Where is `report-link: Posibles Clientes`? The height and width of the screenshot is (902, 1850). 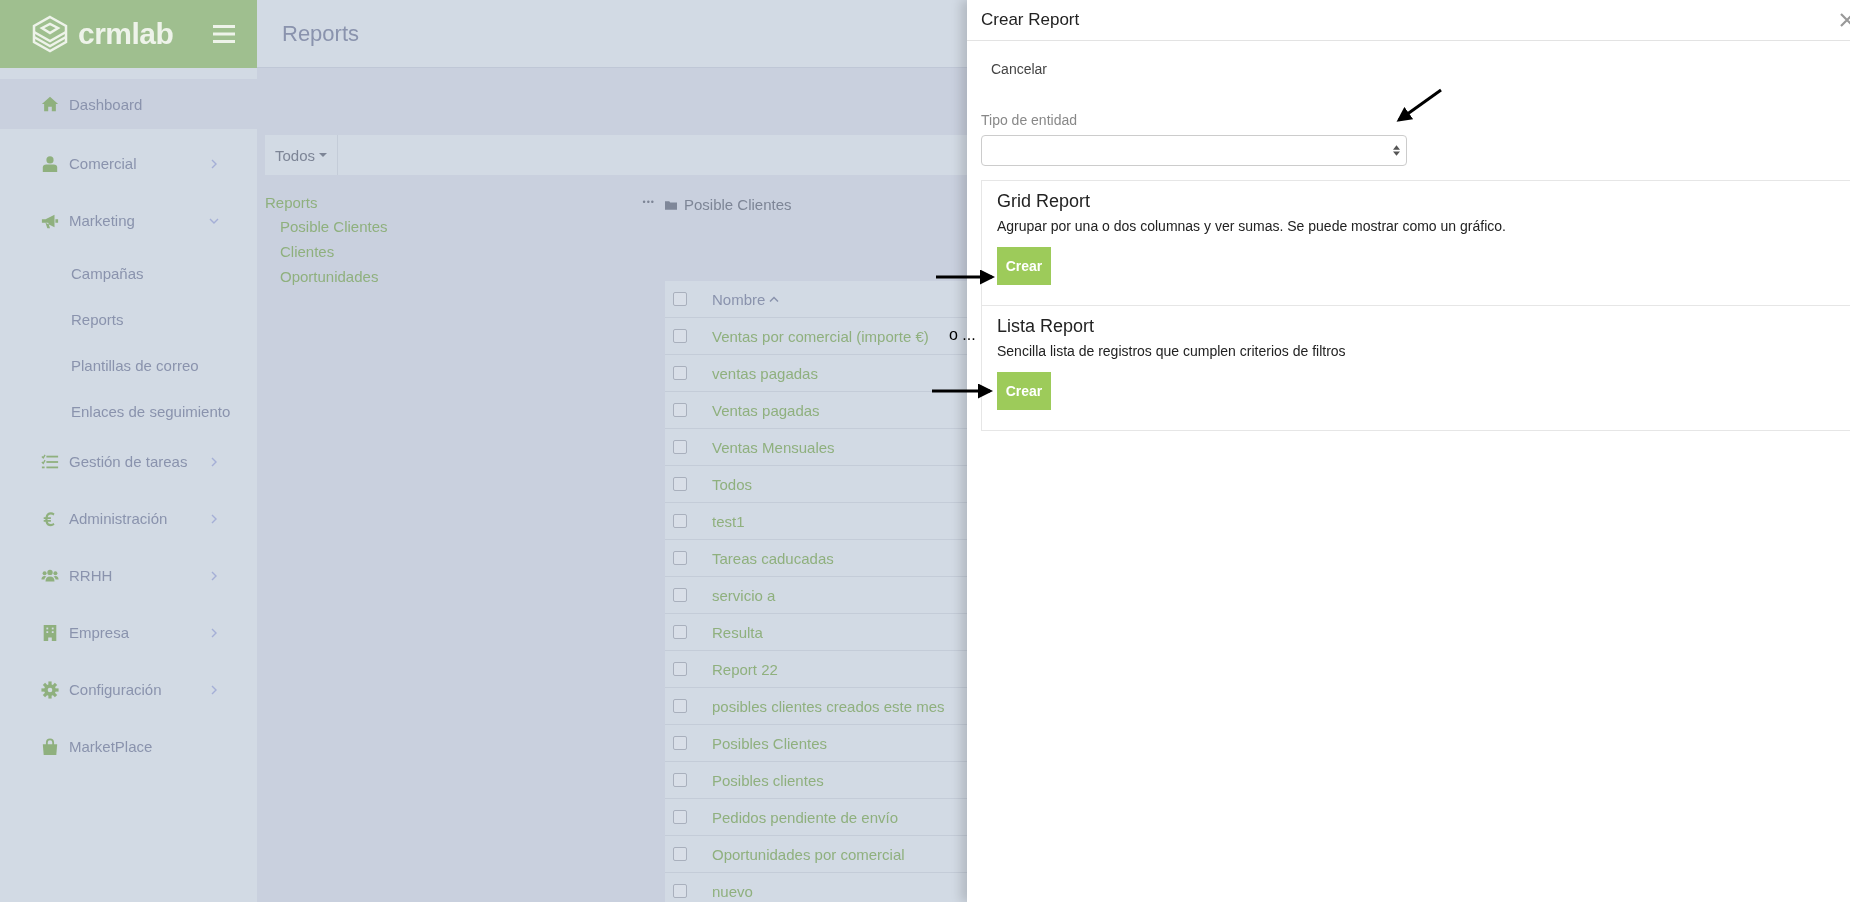
report-link: Posibles Clientes is located at coordinates (770, 743).